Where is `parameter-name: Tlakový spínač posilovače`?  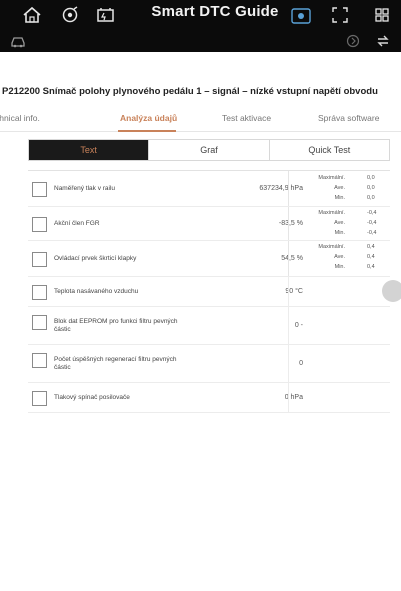
parameter-name: Tlakový spínač posilovače is located at coordinates (92, 397).